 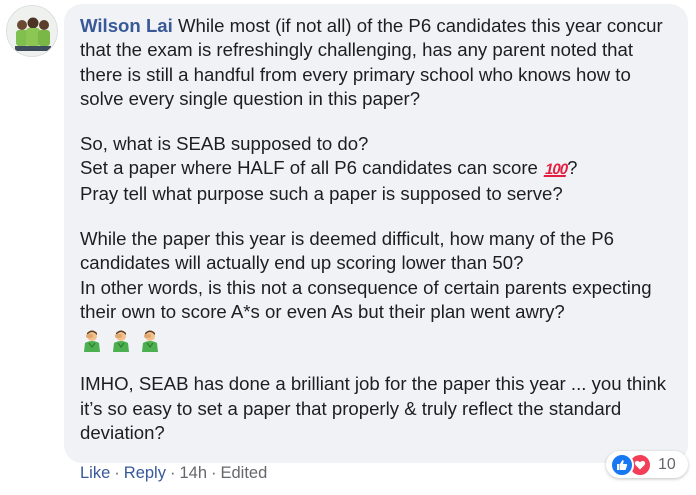 I want to click on reaction-count: 10, so click(x=667, y=464).